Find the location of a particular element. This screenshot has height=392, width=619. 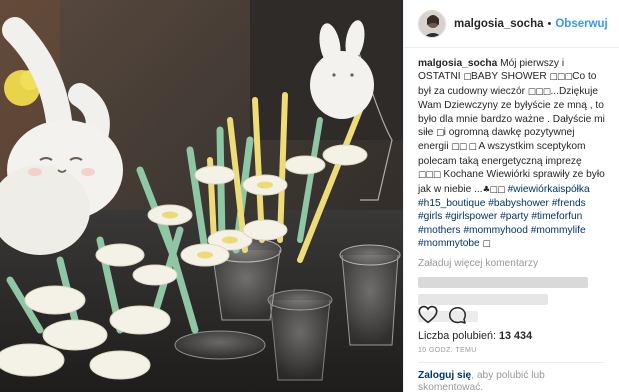

post-timestamp: 10 GODZ. TEMU is located at coordinates (447, 350).